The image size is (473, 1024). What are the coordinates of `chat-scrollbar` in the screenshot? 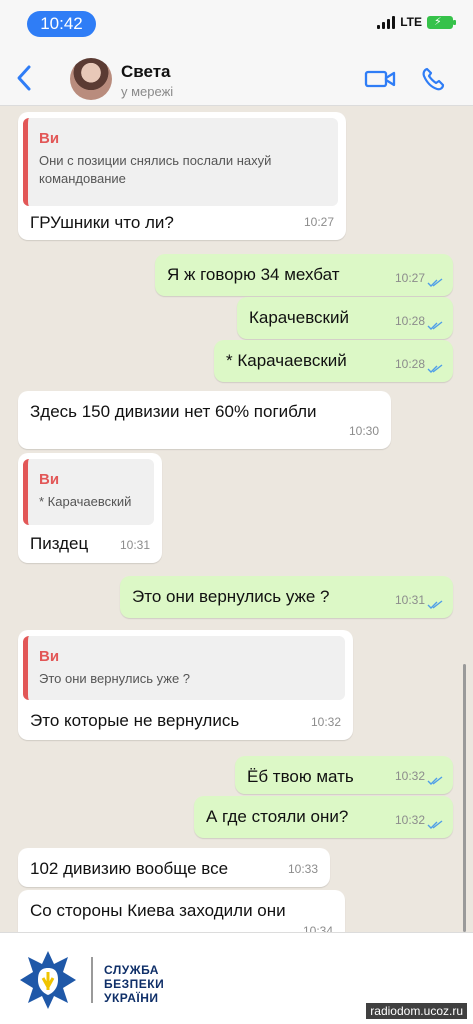 It's located at (464, 798).